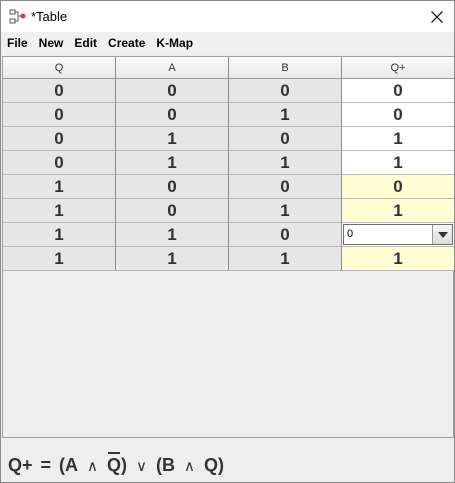  Describe the element at coordinates (126, 43) in the screenshot. I see `menu-create: Create` at that location.